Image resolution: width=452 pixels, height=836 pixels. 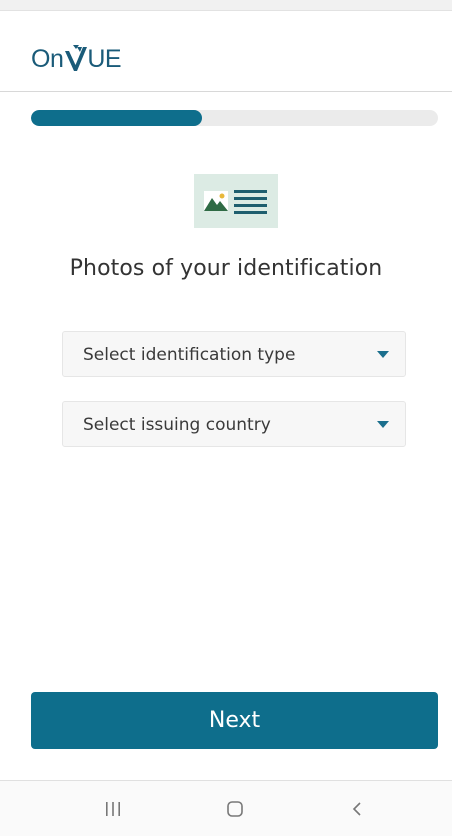 I want to click on back-button, so click(x=358, y=808).